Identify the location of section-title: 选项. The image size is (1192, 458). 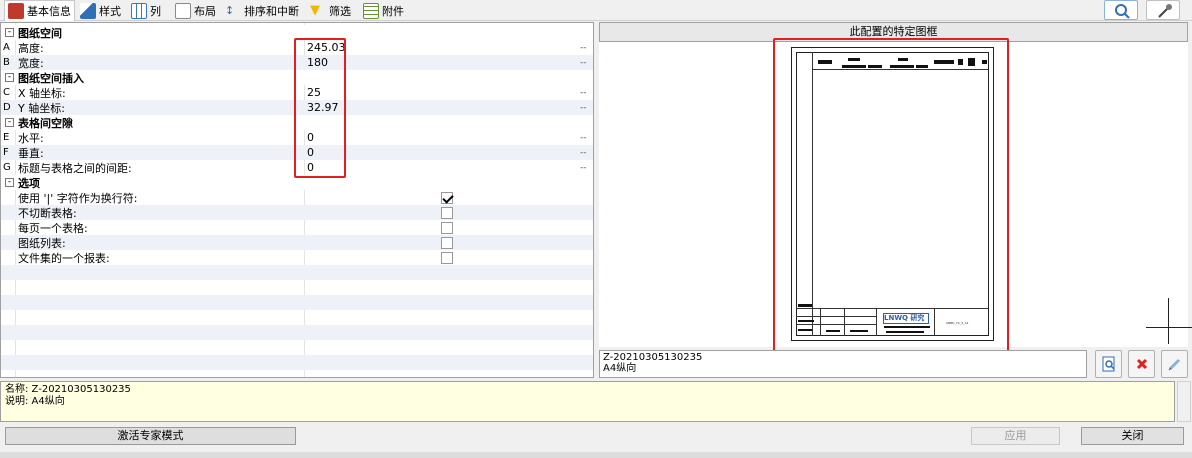
(29, 183).